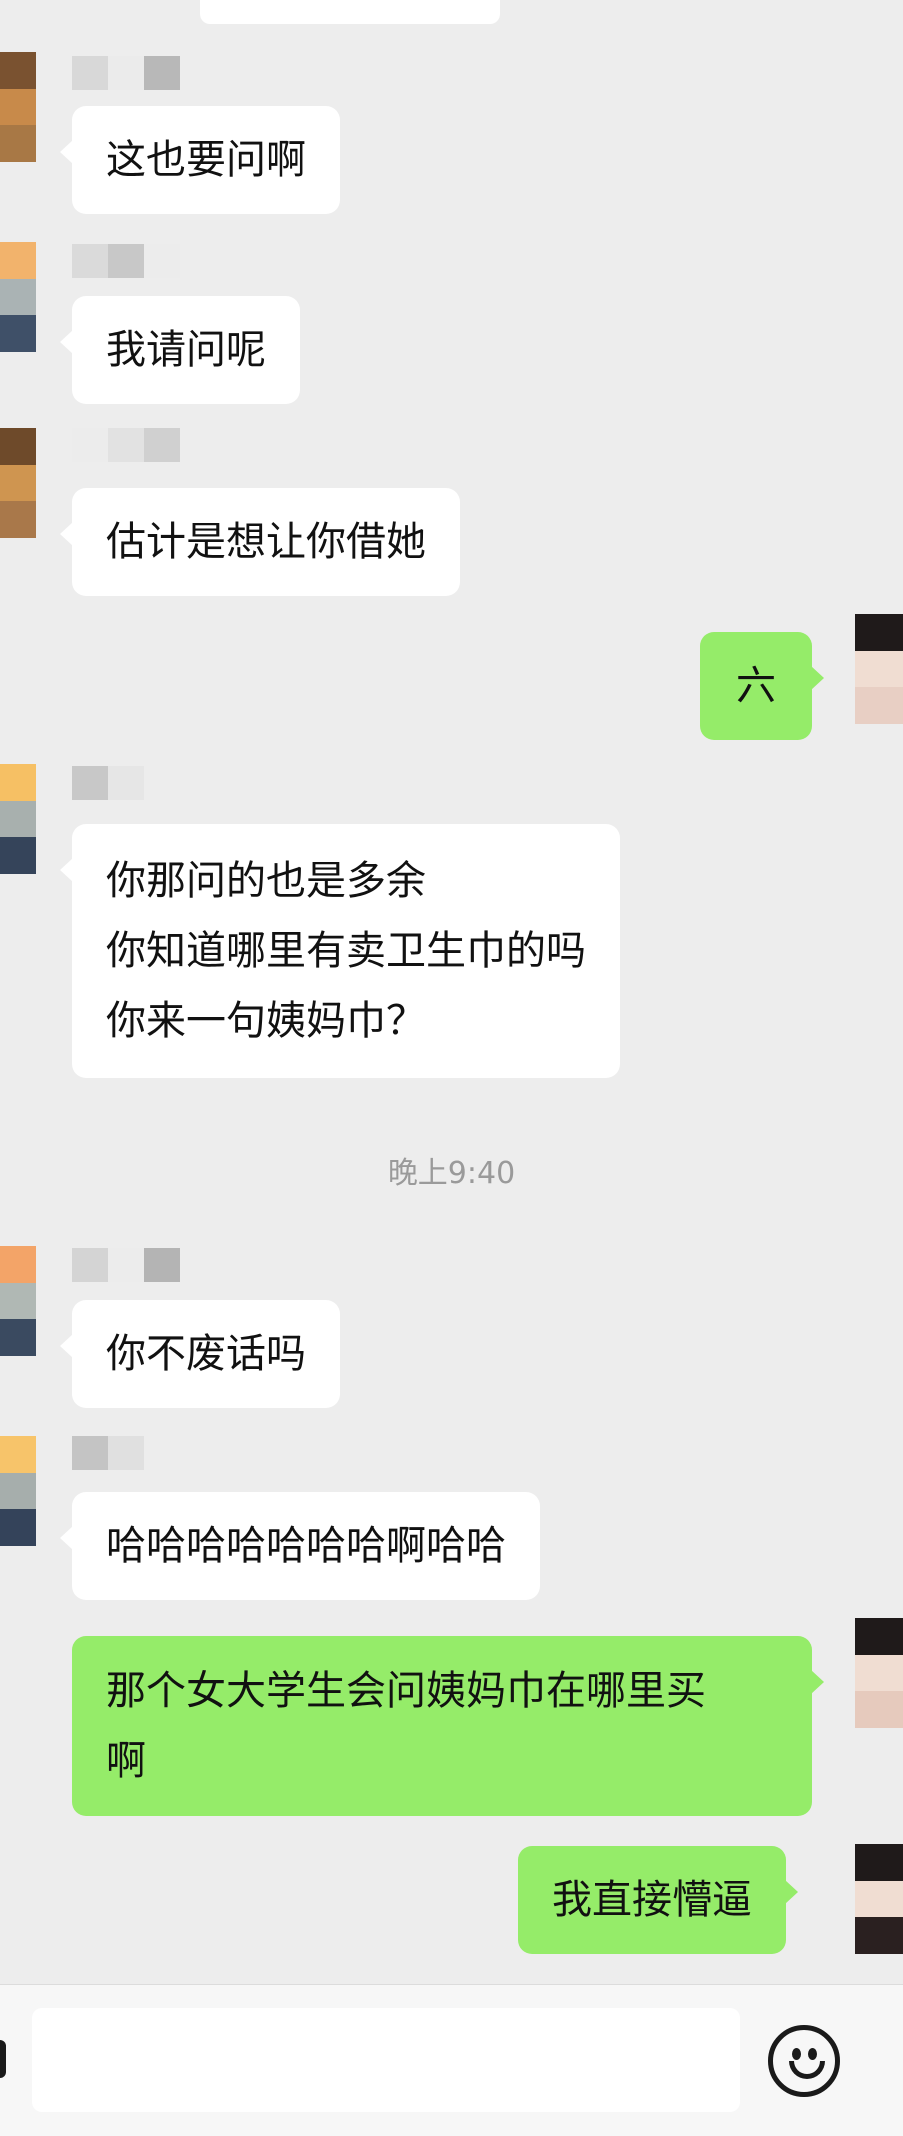  What do you see at coordinates (448, 1726) in the screenshot?
I see `message-bubble-self: 那个女大学生会问姨妈巾在哪里买 啊` at bounding box center [448, 1726].